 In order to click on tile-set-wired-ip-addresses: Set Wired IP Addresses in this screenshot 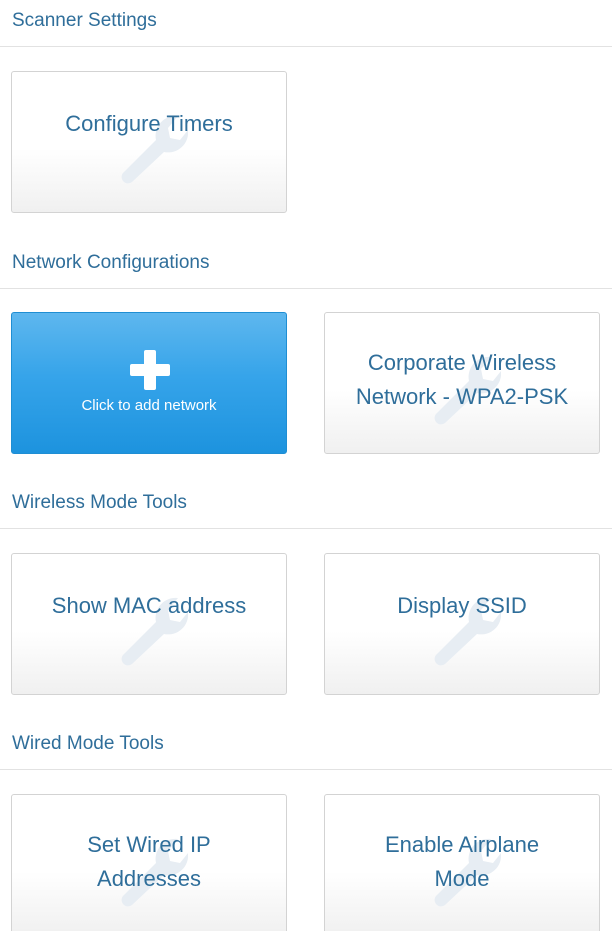, I will do `click(149, 862)`.